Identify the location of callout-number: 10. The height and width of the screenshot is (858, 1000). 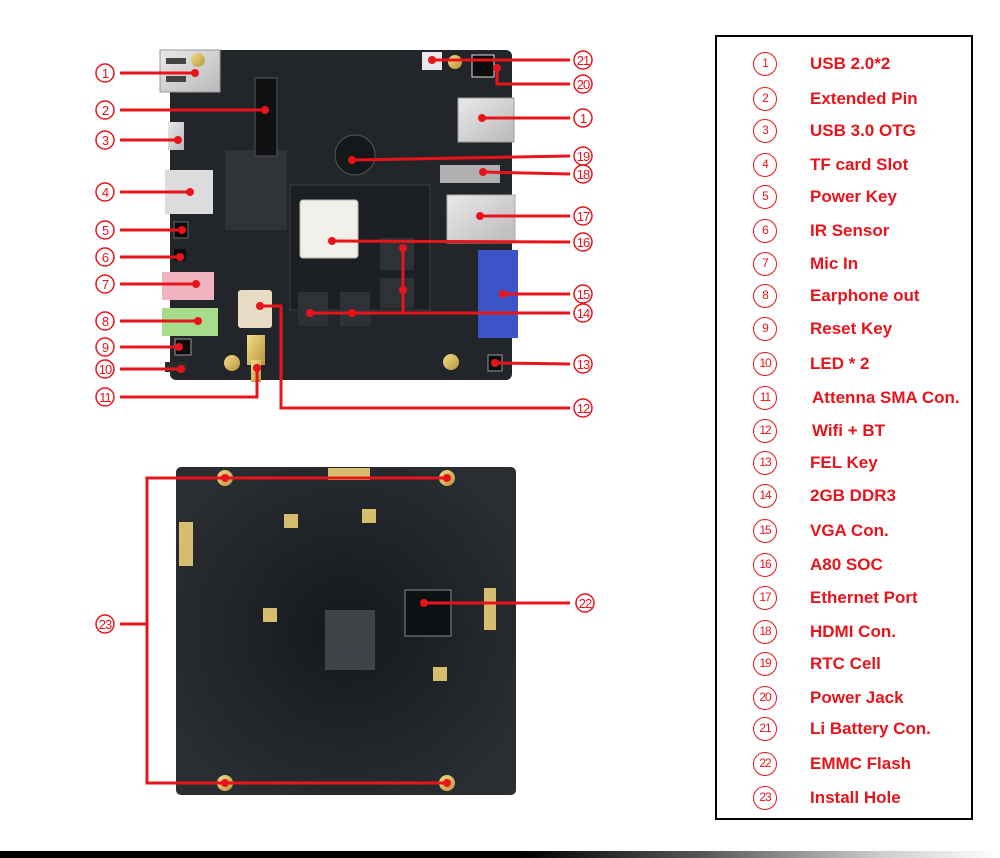
(105, 369).